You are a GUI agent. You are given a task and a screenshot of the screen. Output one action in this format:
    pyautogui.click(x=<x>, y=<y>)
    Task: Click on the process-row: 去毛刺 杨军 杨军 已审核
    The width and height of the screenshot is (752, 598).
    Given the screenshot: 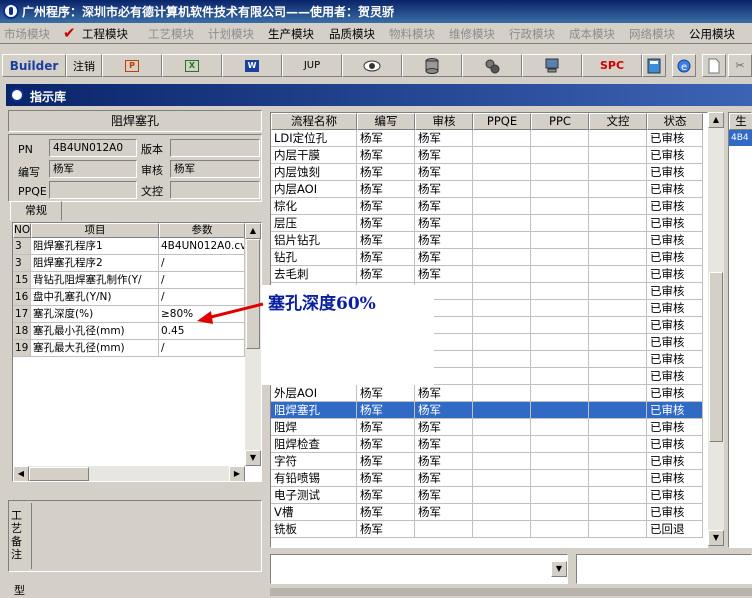 What is the action you would take?
    pyautogui.click(x=487, y=274)
    